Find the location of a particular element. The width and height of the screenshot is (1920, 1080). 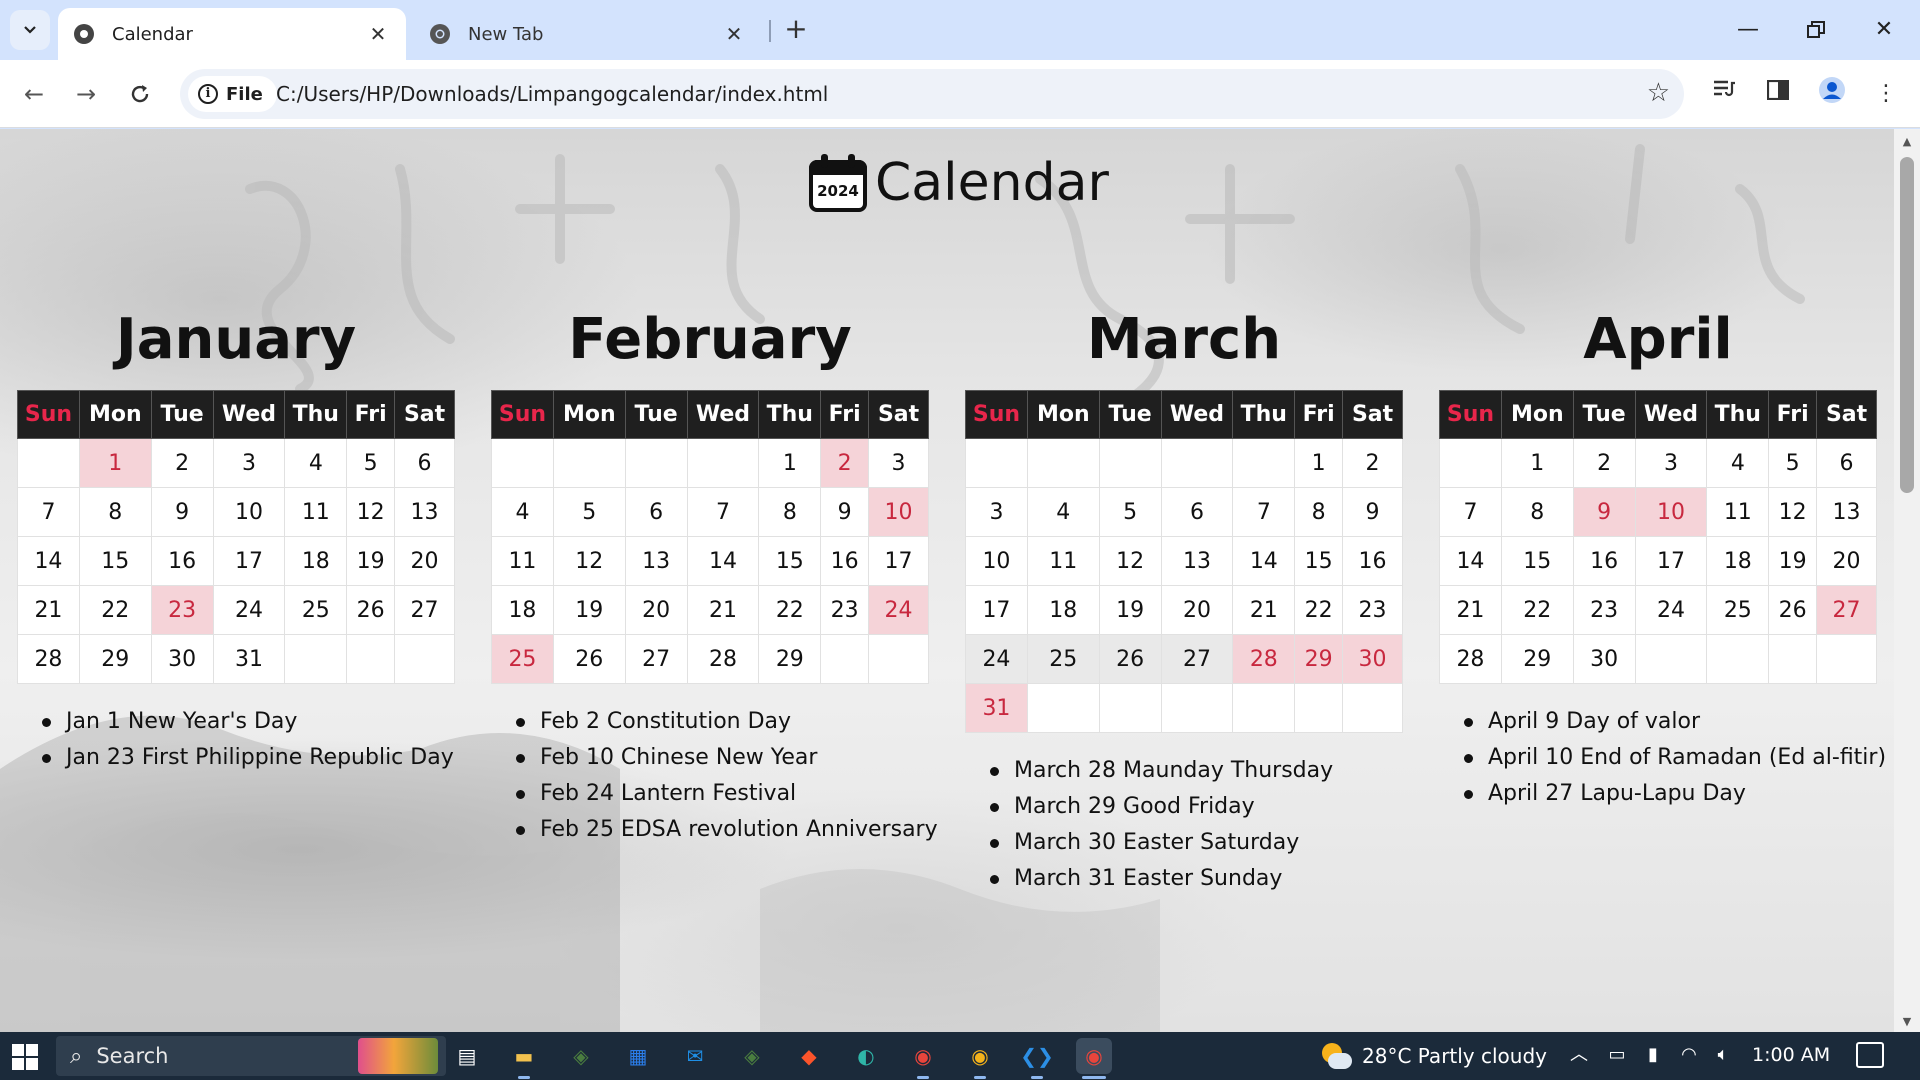

tab-search-button is located at coordinates (30, 30).